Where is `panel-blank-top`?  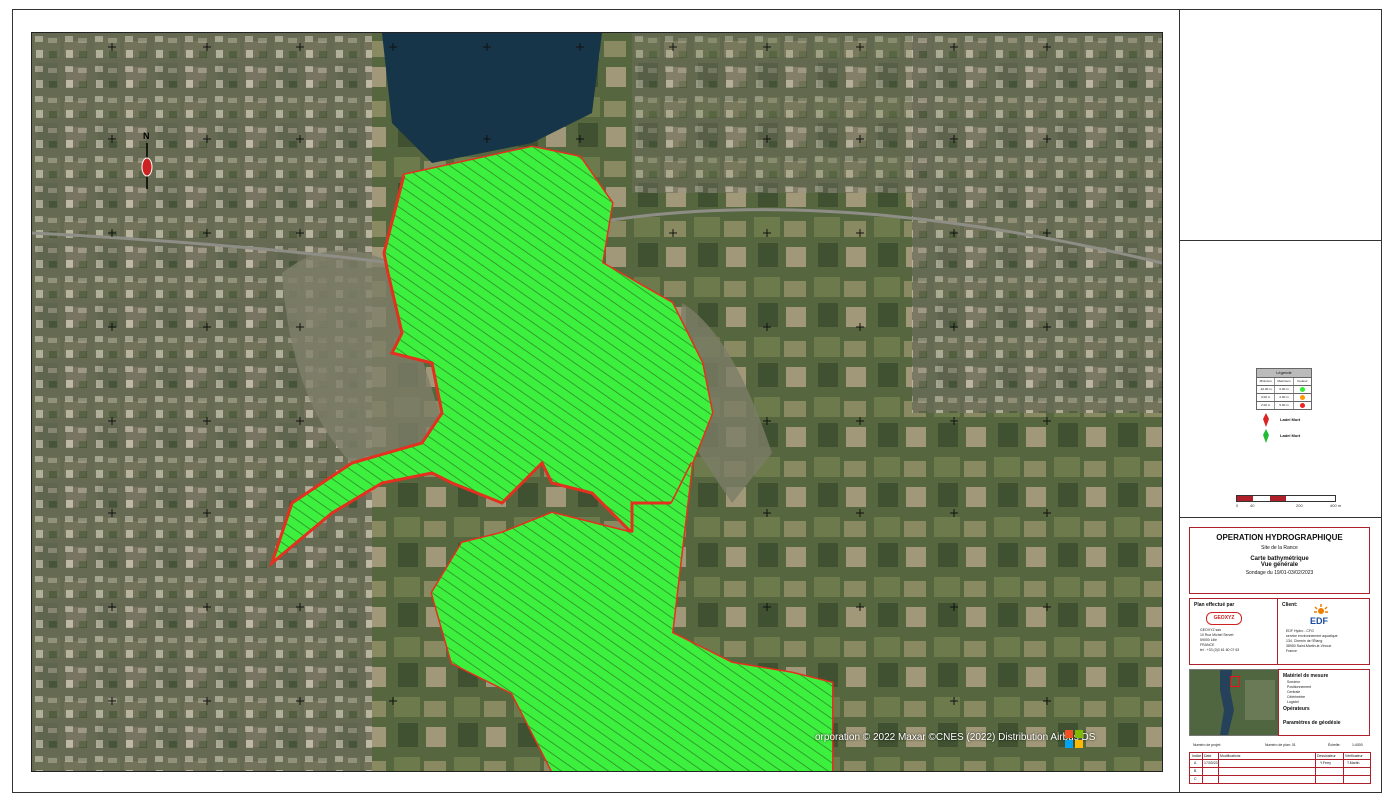 panel-blank-top is located at coordinates (1280, 125).